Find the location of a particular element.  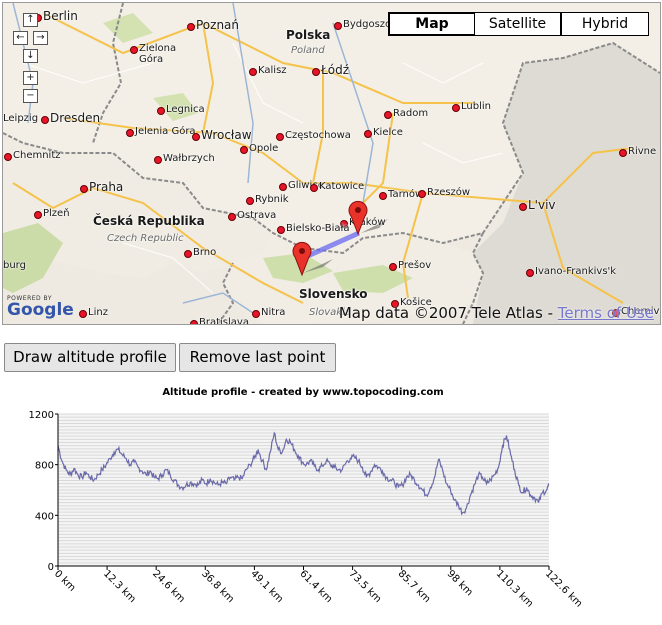

city-label: Ostrava is located at coordinates (257, 215).